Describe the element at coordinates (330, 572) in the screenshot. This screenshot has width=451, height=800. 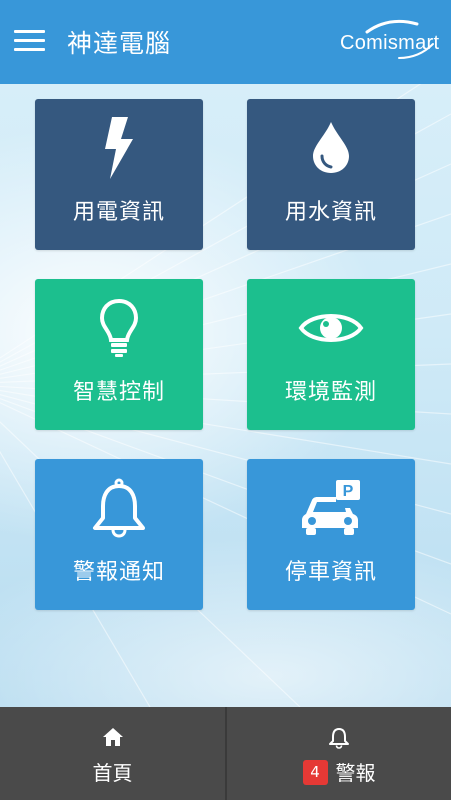
I see `tile-label: 停車資訊` at that location.